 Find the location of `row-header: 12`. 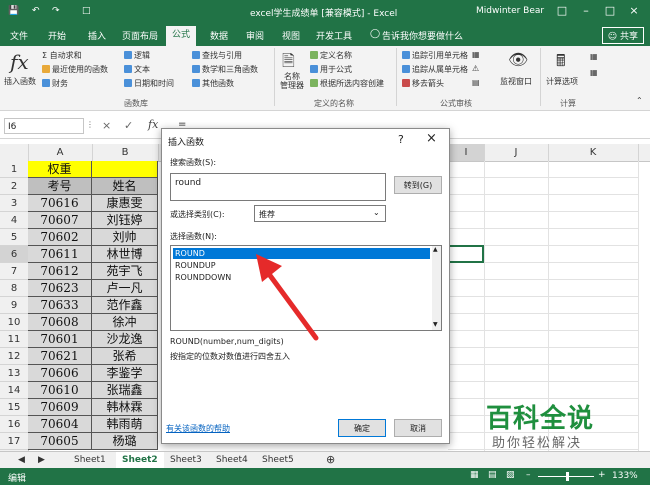

row-header: 12 is located at coordinates (14, 356).